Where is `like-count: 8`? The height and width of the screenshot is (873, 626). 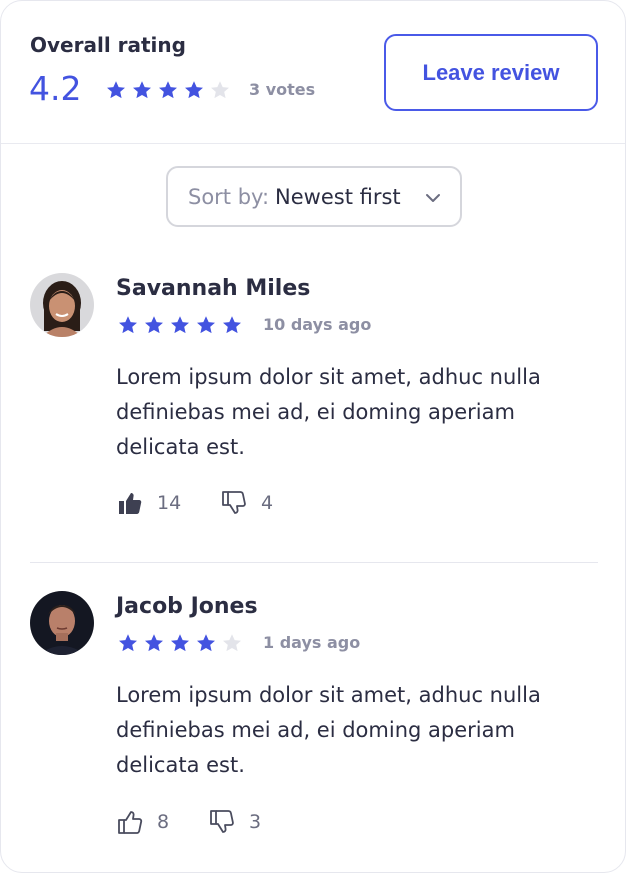 like-count: 8 is located at coordinates (163, 822).